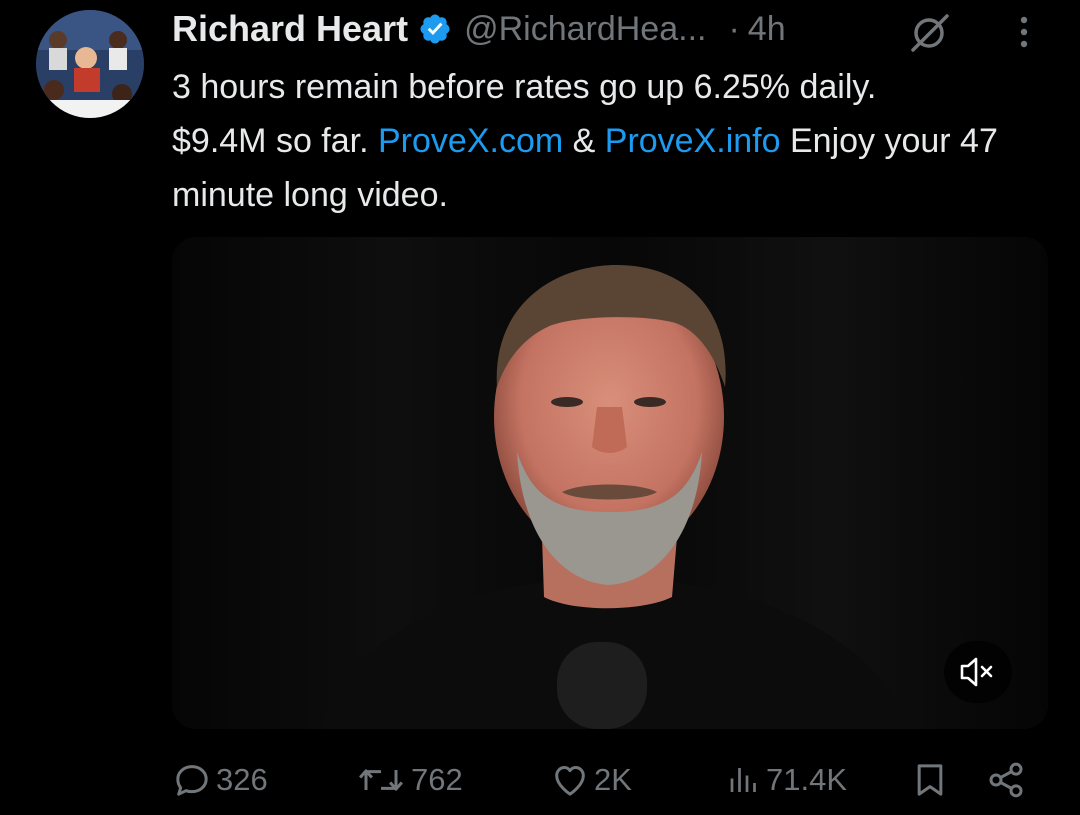 The height and width of the screenshot is (815, 1080). What do you see at coordinates (435, 29) in the screenshot?
I see `verified-badge-icon` at bounding box center [435, 29].